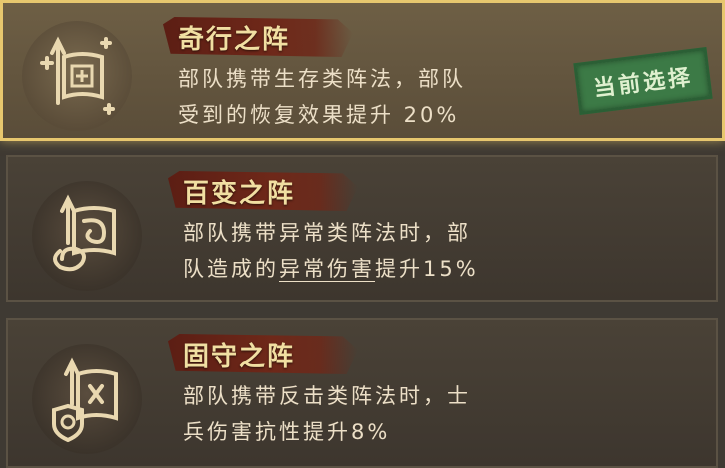  I want to click on description-line: 部队携带反击类阵法时，士, so click(327, 396).